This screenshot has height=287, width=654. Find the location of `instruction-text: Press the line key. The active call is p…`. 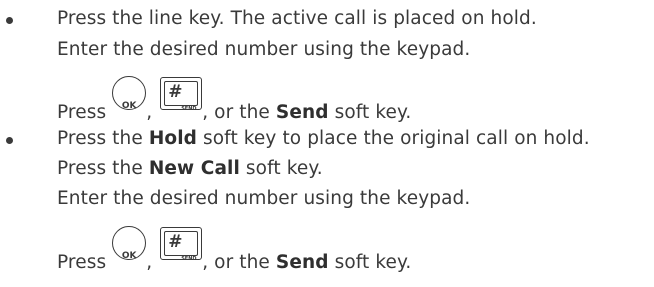

instruction-text: Press the line key. The active call is p… is located at coordinates (297, 18).